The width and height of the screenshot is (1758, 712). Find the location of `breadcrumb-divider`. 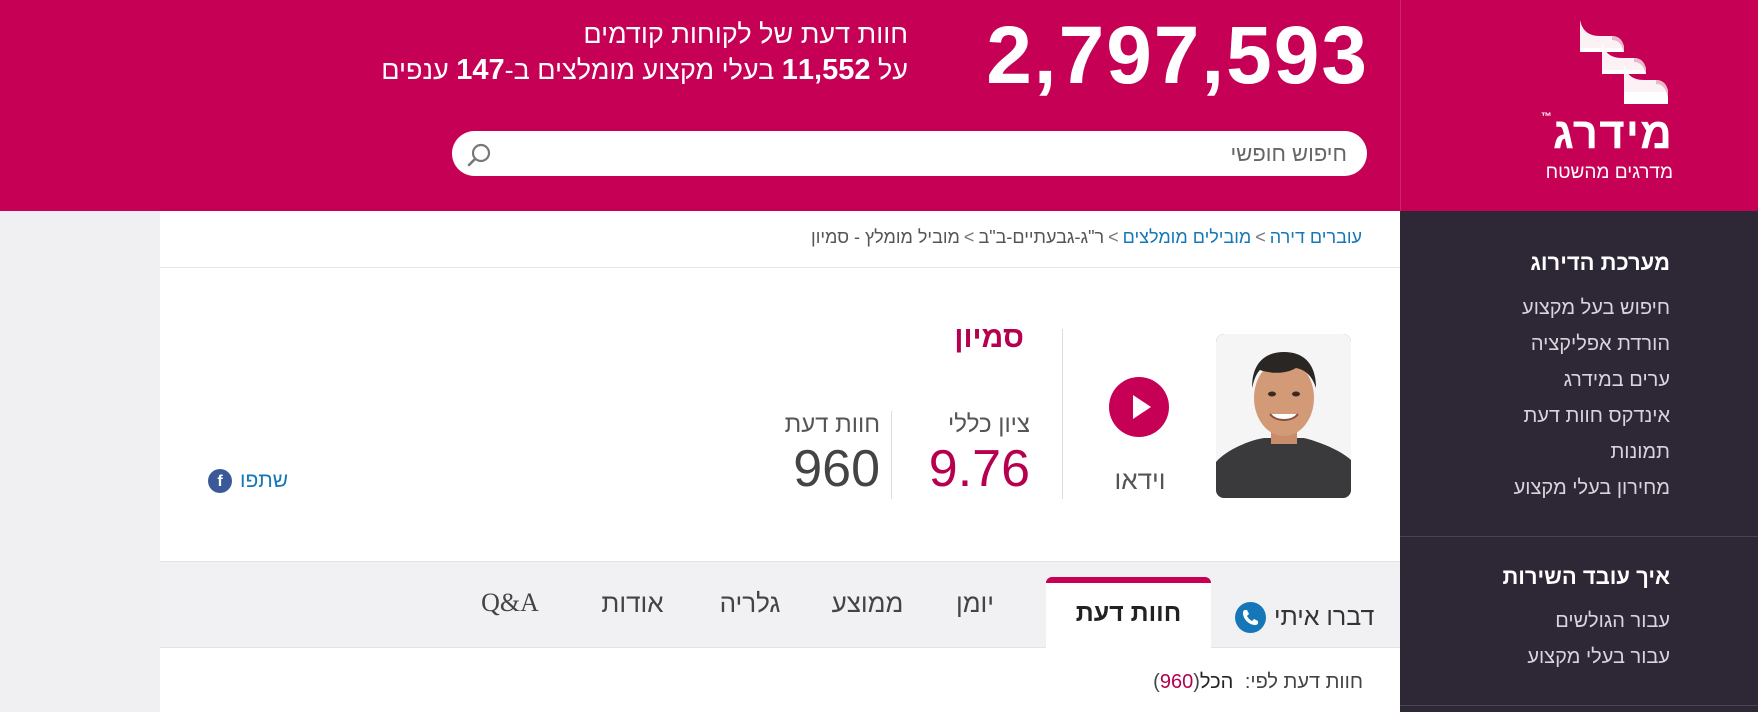

breadcrumb-divider is located at coordinates (780, 267).